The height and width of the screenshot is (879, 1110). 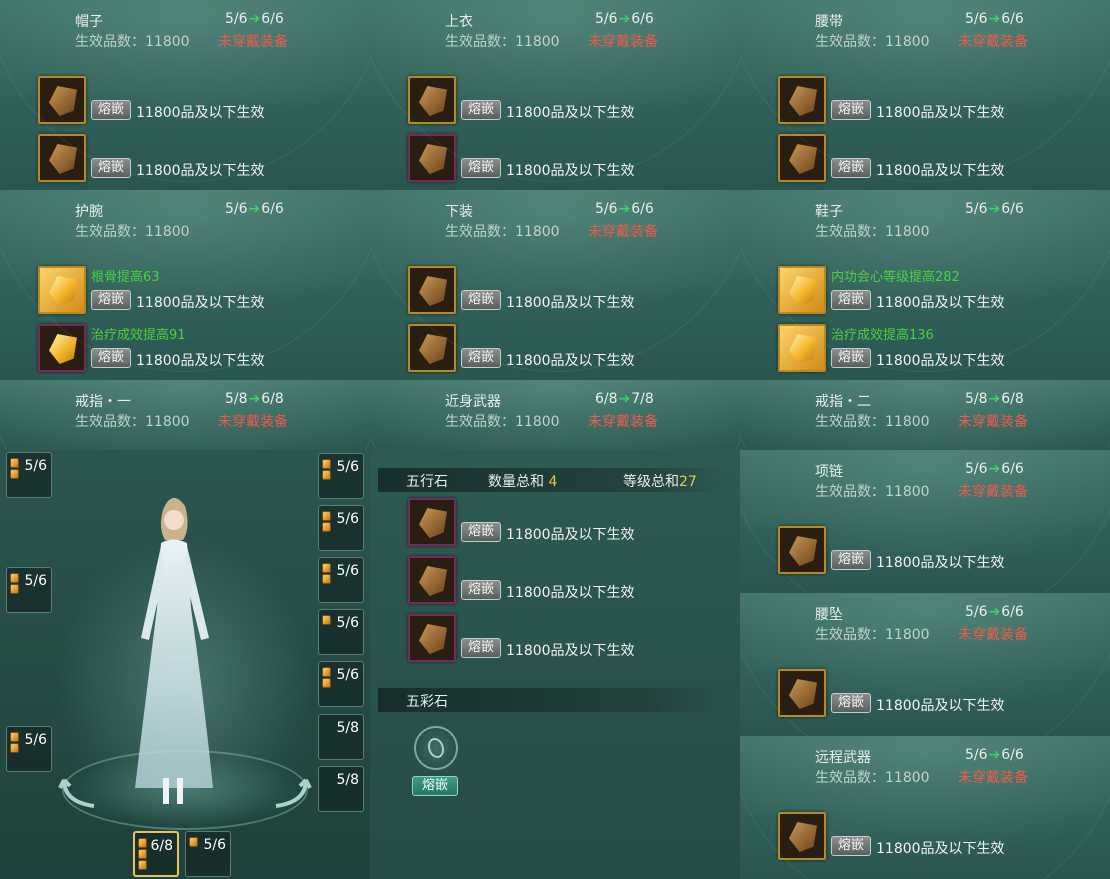 What do you see at coordinates (843, 758) in the screenshot?
I see `equip-slot-name: 远程武器` at bounding box center [843, 758].